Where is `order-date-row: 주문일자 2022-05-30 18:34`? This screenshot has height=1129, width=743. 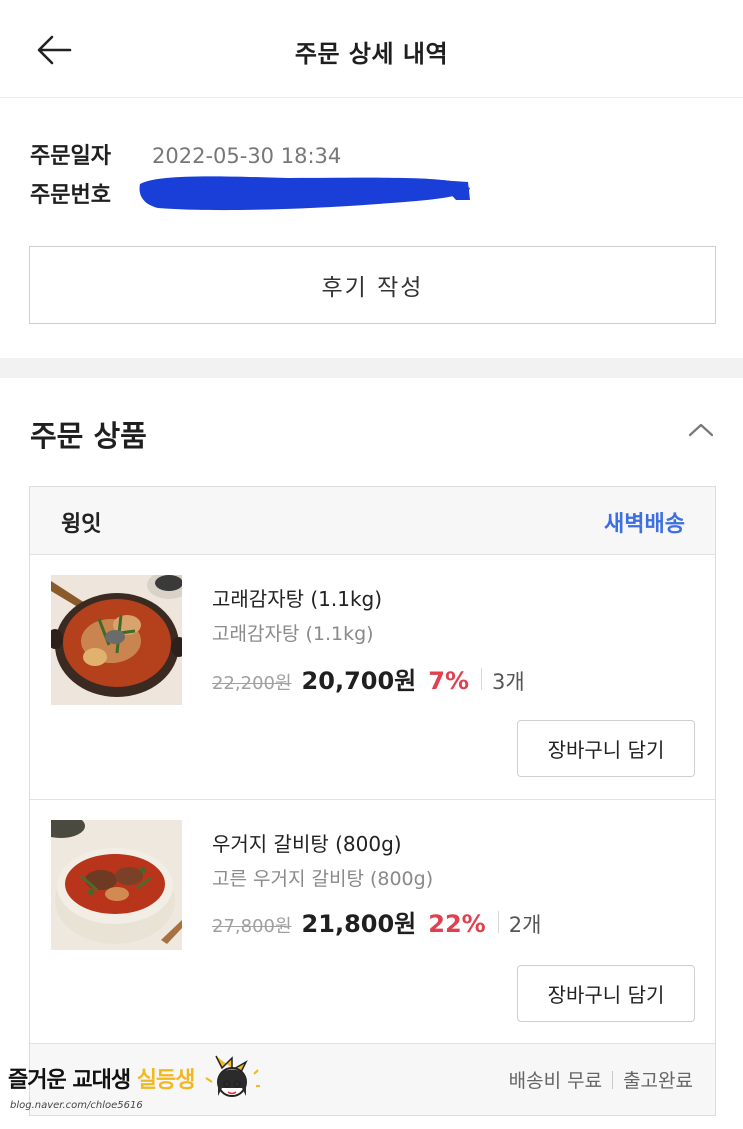
order-date-row: 주문일자 2022-05-30 18:34 is located at coordinates (185, 154).